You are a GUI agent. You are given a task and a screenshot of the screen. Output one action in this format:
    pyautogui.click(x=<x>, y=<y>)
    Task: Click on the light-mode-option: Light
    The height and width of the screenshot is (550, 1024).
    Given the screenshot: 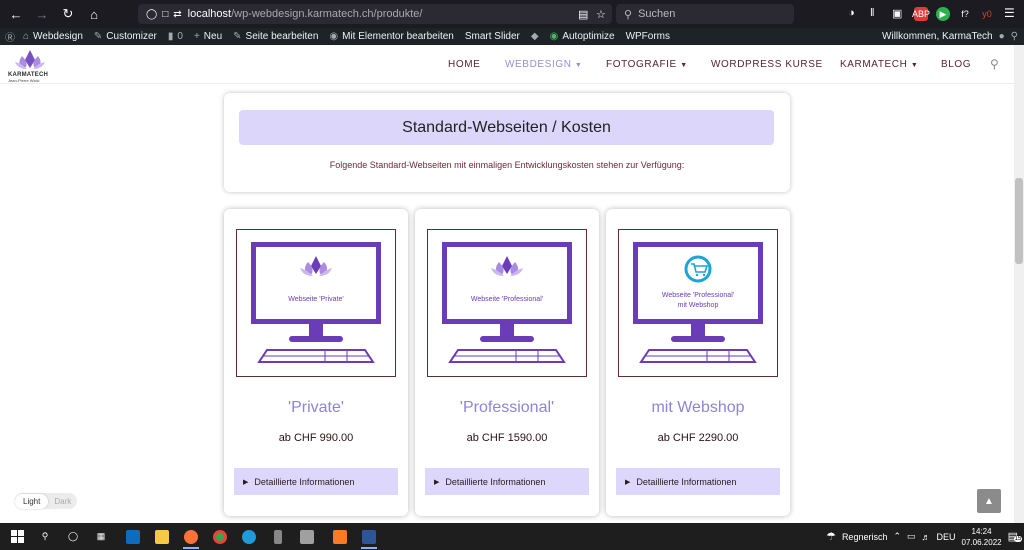 What is the action you would take?
    pyautogui.click(x=32, y=501)
    